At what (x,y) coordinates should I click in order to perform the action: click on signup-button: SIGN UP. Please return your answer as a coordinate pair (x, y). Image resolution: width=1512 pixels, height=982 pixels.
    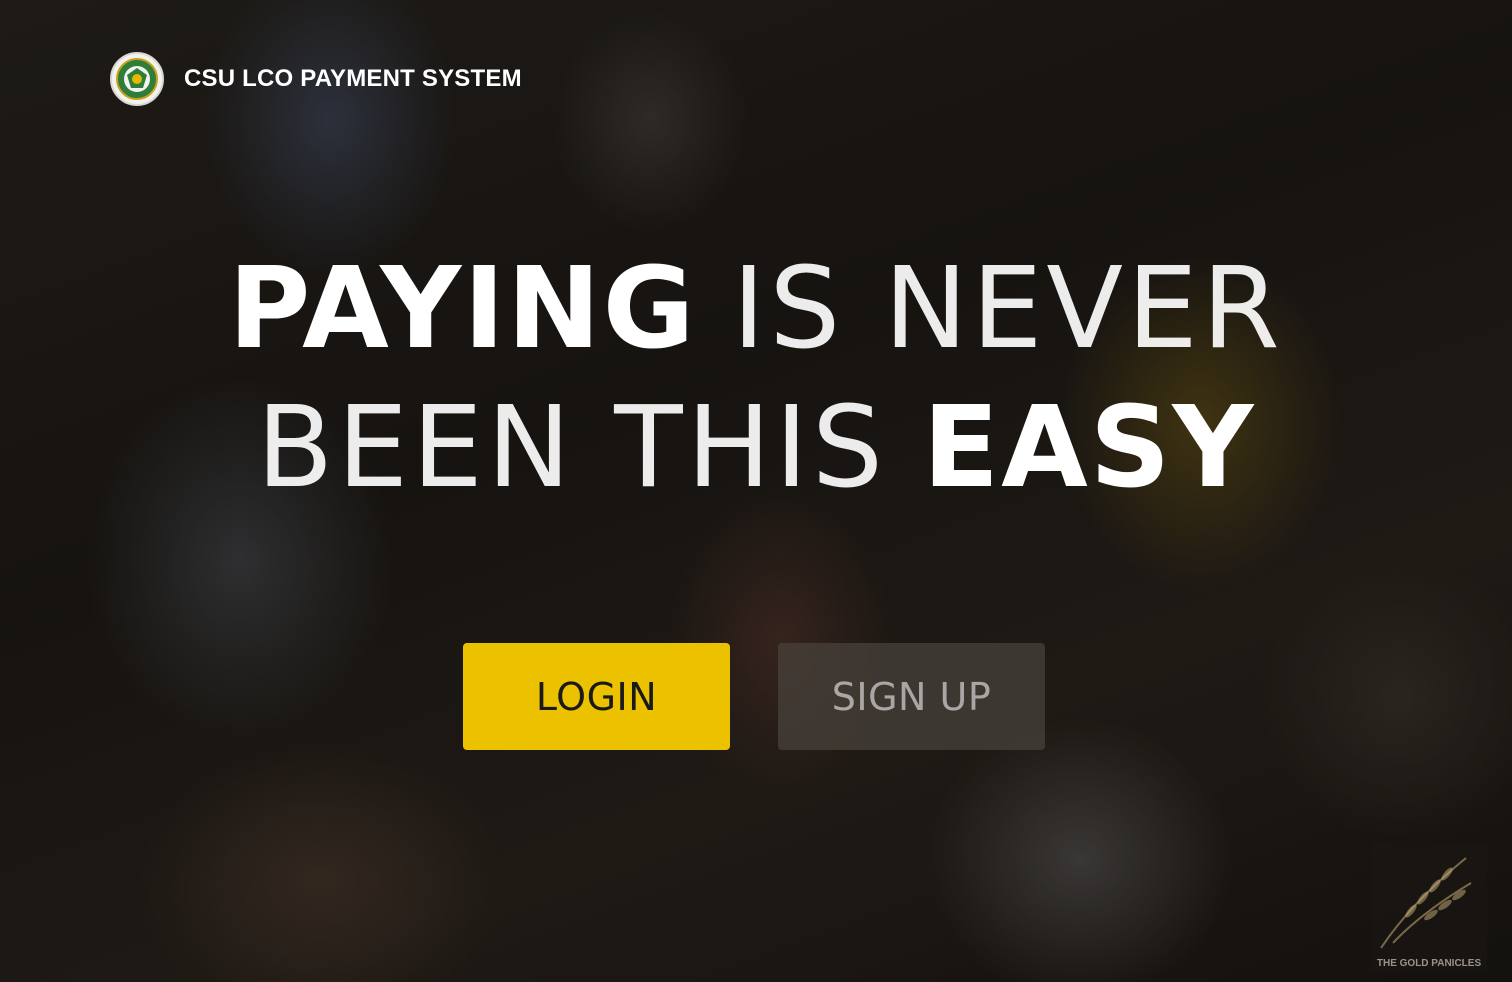
    Looking at the image, I should click on (911, 696).